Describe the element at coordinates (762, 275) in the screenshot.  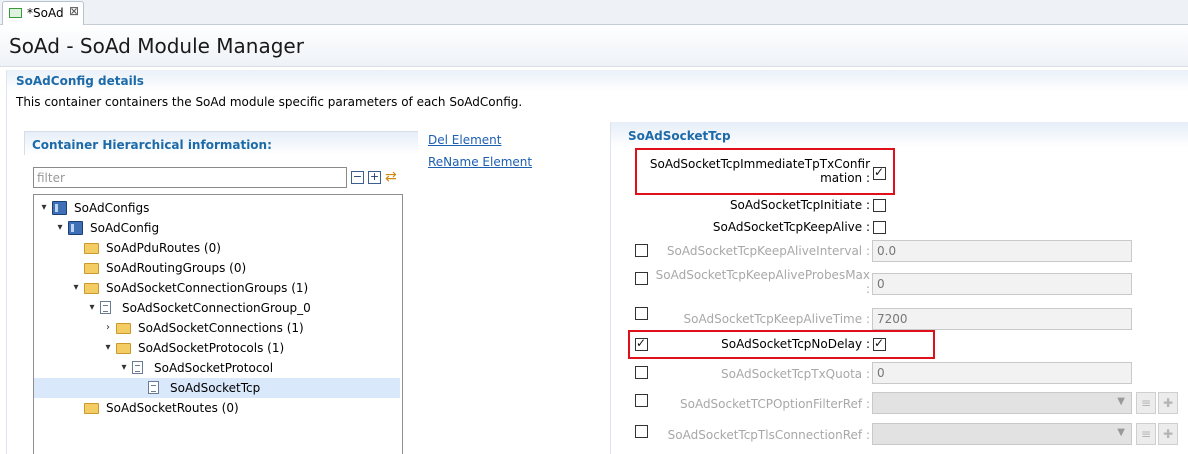
I see `label-line-1: SoAdSocketTcpKeepAliveProbesMax` at that location.